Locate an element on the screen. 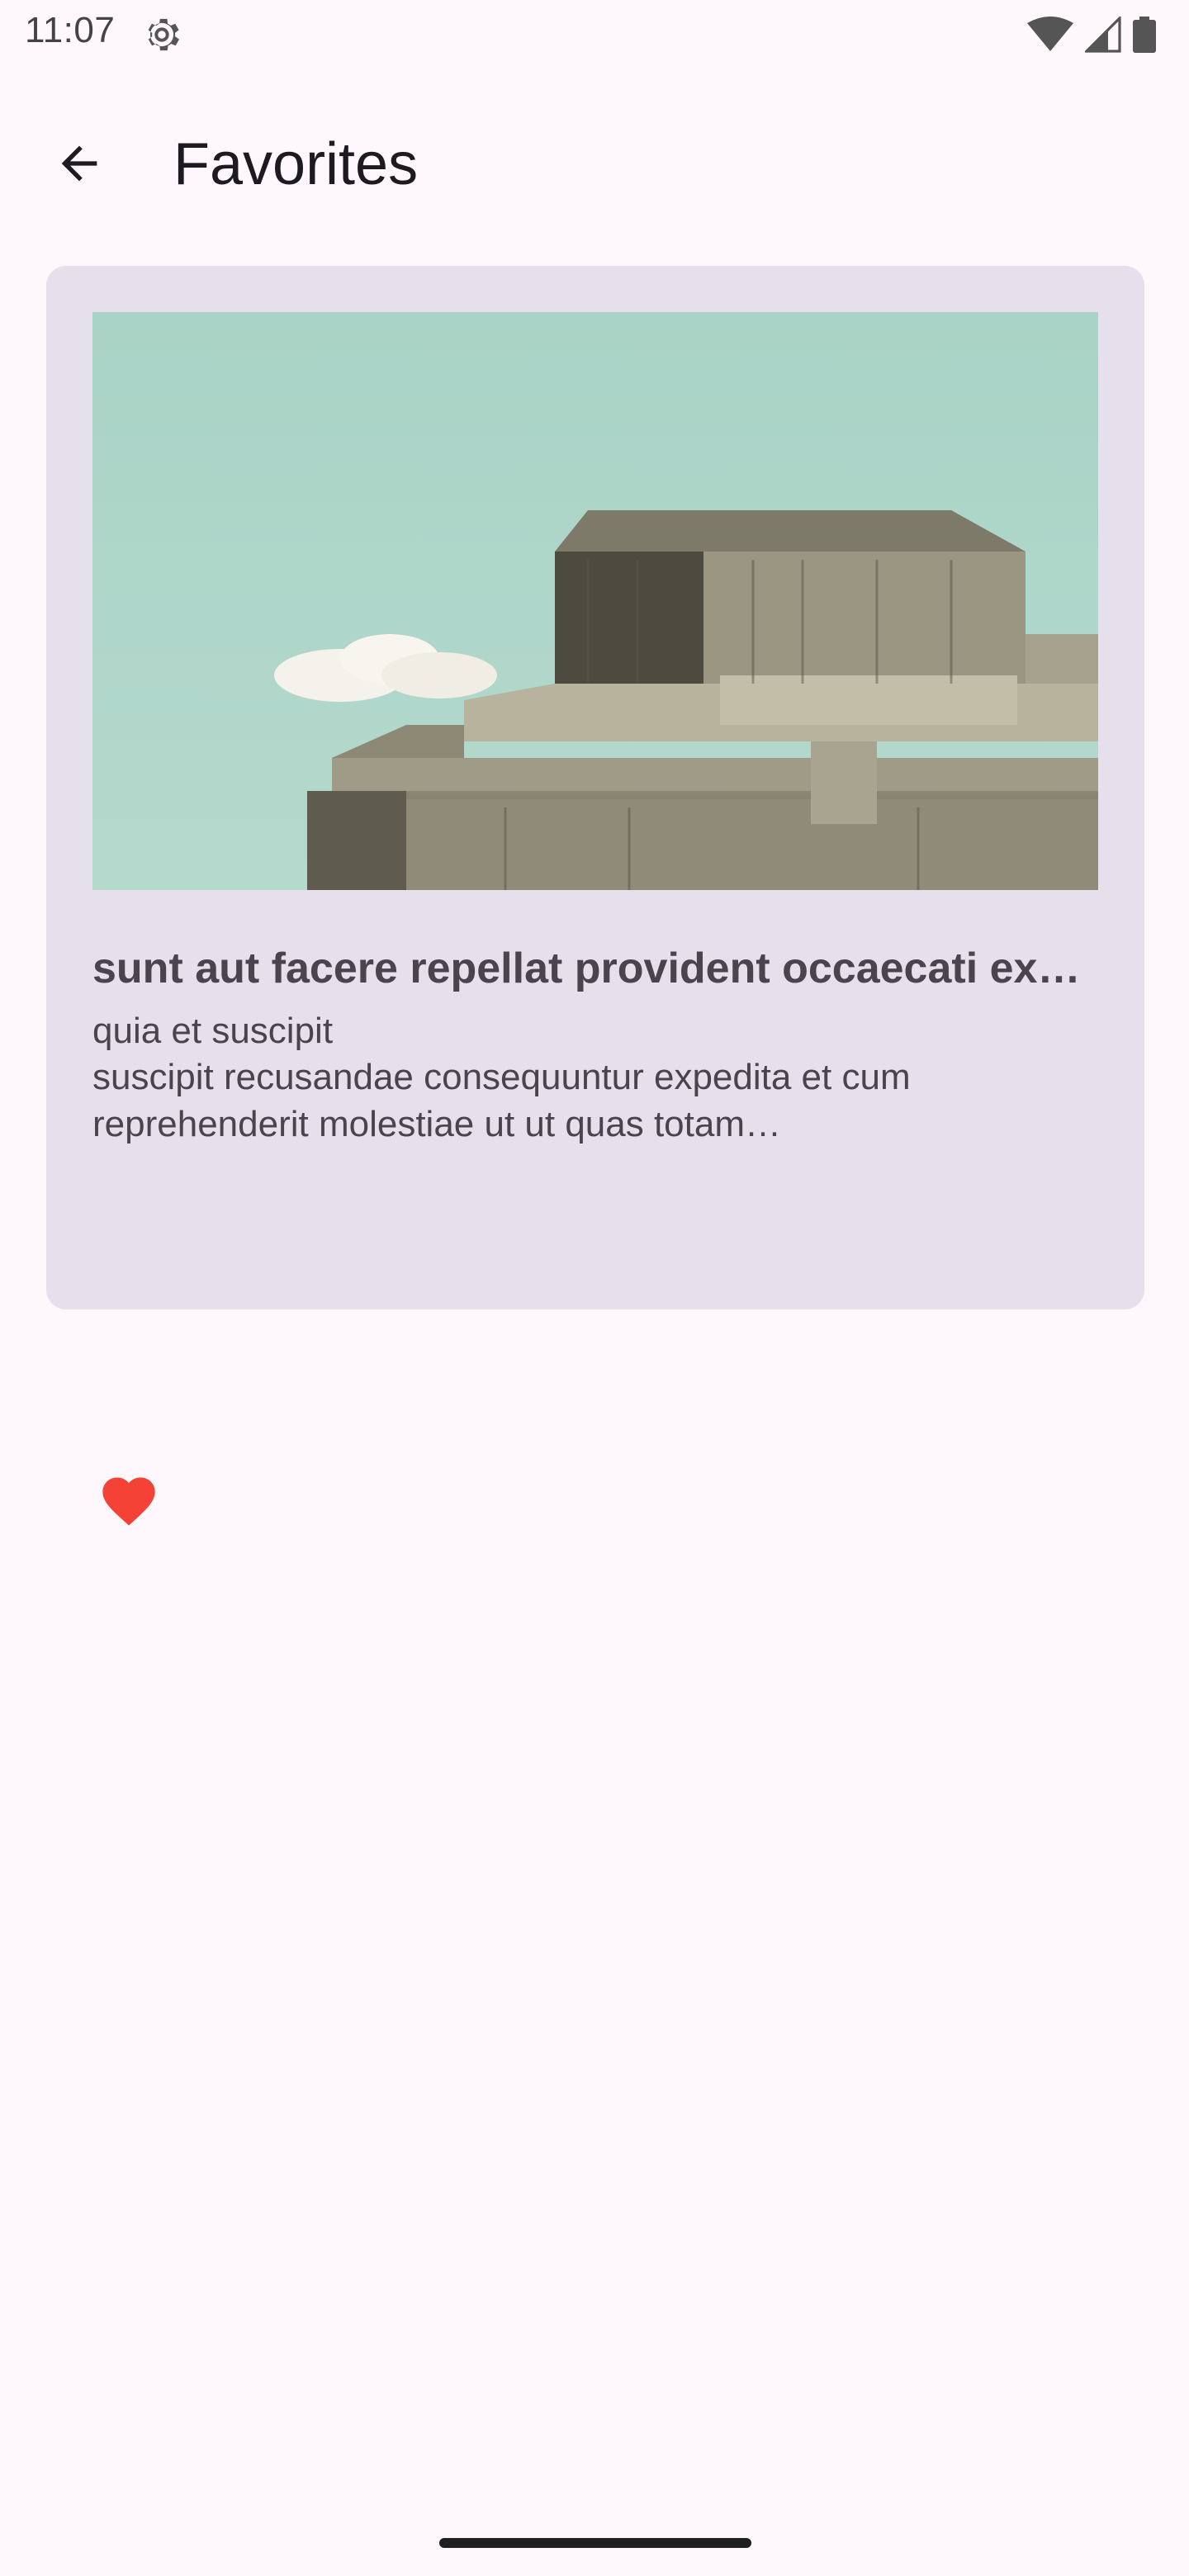 Image resolution: width=1189 pixels, height=2576 pixels. card-subtitle: quia et suscipit is located at coordinates (213, 1031).